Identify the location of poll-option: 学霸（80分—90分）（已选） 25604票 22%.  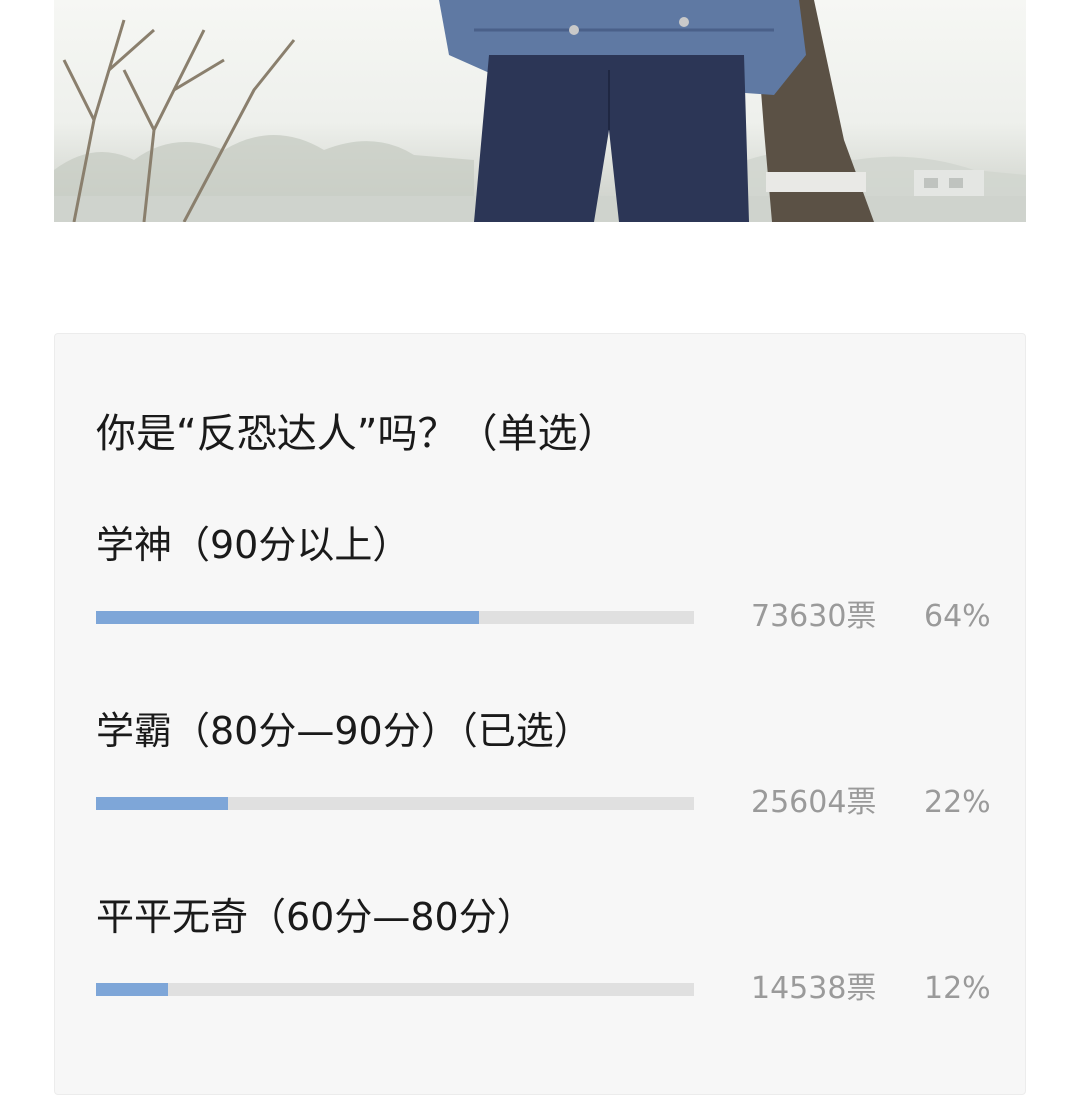
(546, 772).